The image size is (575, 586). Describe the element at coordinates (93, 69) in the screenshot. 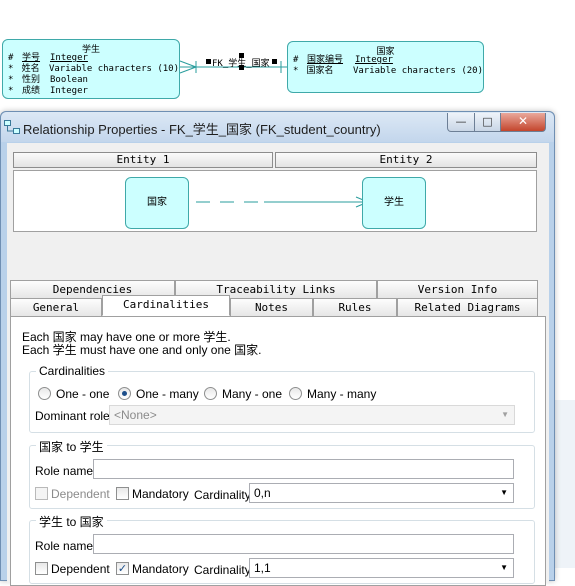

I see `entity-column: * 姓名 Variable characters (10)` at that location.